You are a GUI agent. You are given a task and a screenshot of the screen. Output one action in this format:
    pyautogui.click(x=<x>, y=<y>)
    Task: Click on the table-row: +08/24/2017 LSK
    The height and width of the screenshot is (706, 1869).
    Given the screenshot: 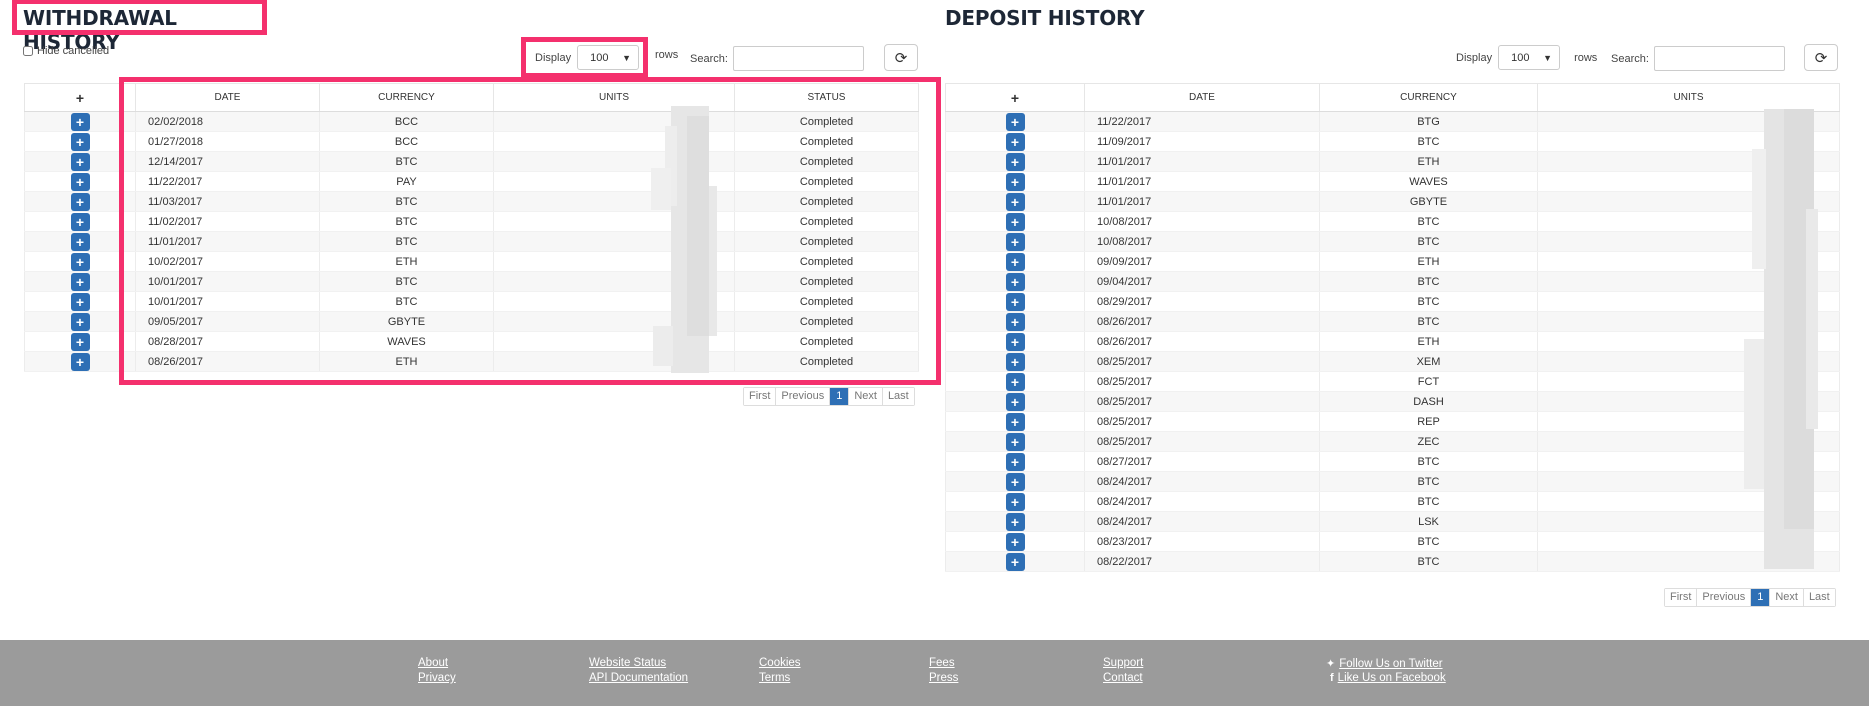 What is the action you would take?
    pyautogui.click(x=1392, y=521)
    